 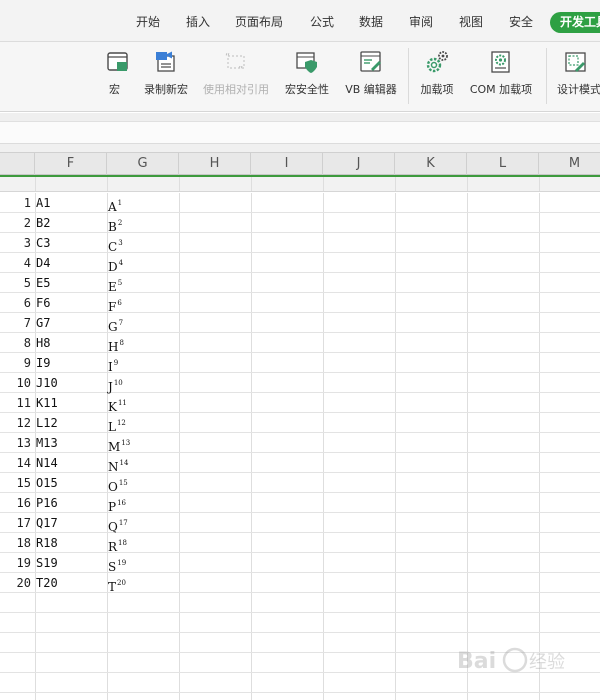 What do you see at coordinates (431, 164) in the screenshot?
I see `column-header-k: K` at bounding box center [431, 164].